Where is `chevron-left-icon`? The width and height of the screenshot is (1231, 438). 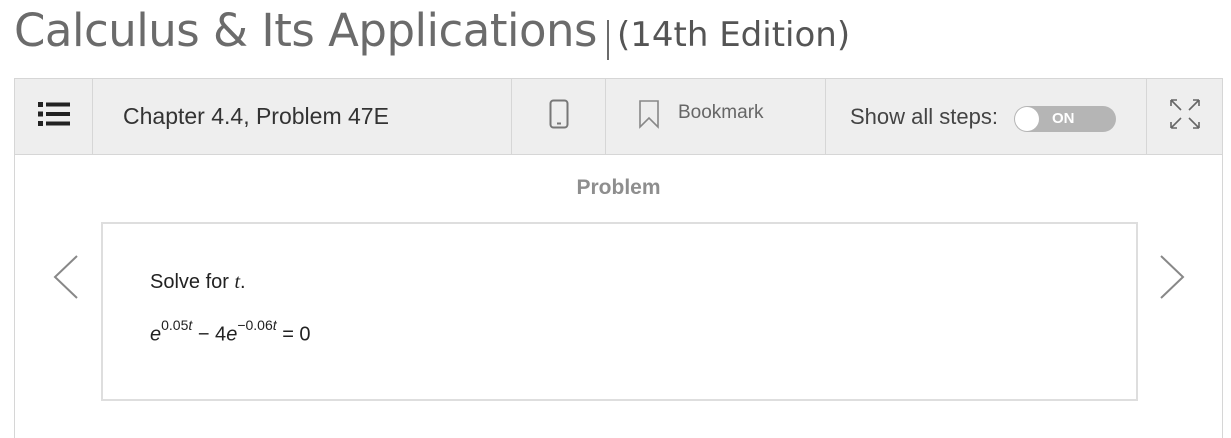 chevron-left-icon is located at coordinates (66, 279).